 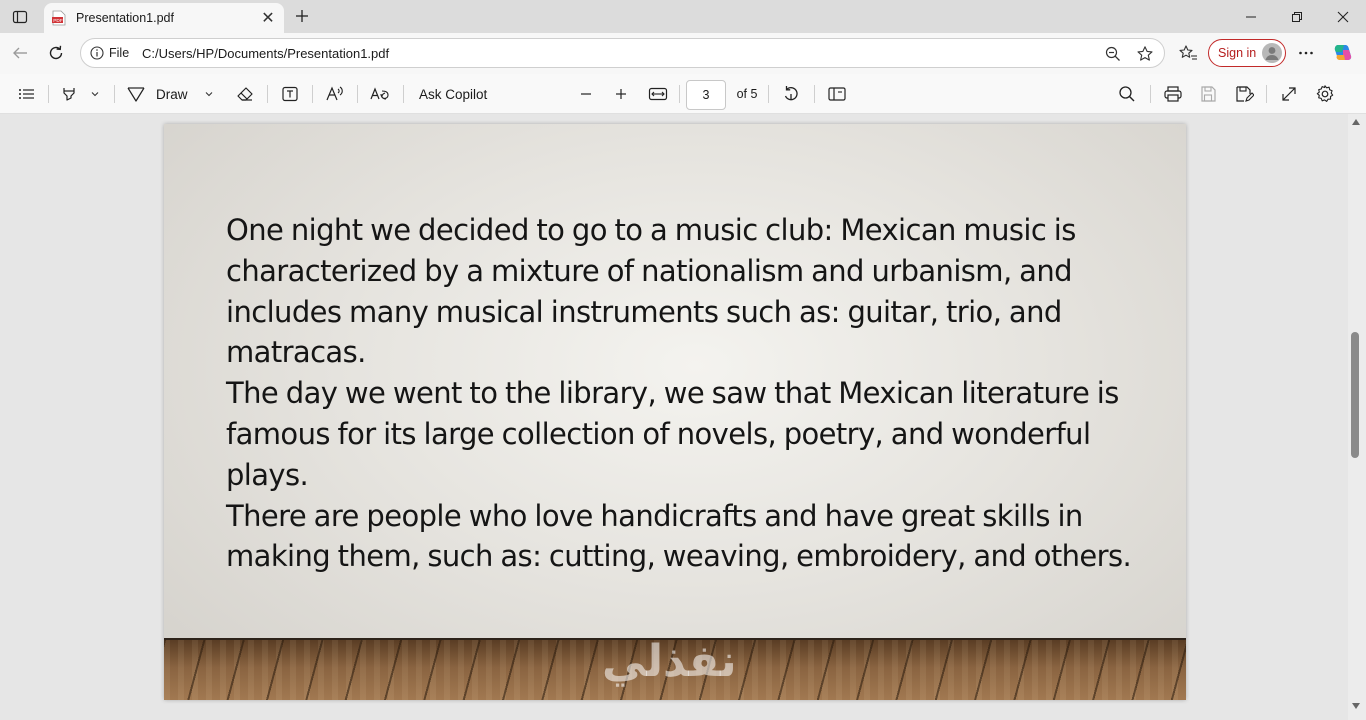 What do you see at coordinates (290, 94) in the screenshot?
I see `add-text-button` at bounding box center [290, 94].